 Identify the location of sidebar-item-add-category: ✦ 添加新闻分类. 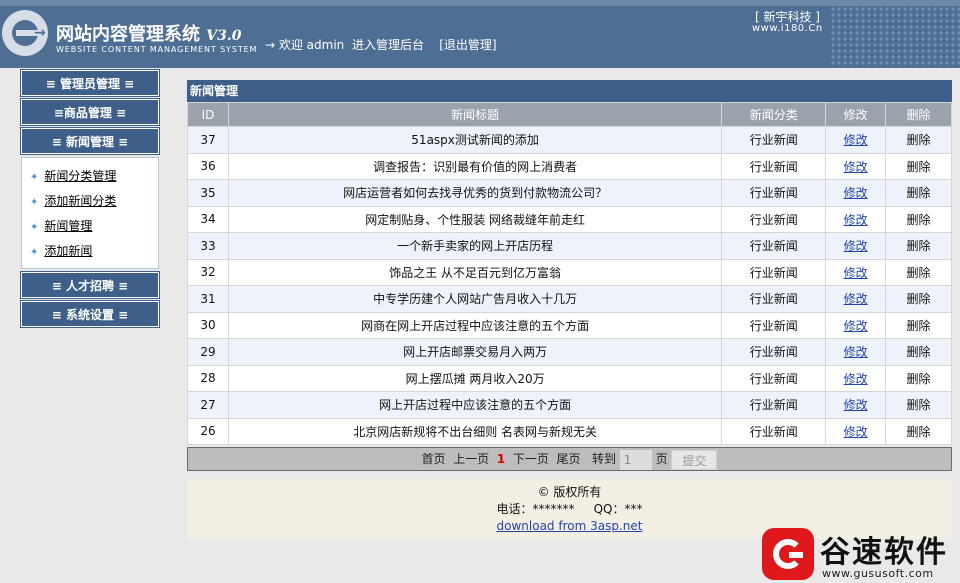
(90, 201).